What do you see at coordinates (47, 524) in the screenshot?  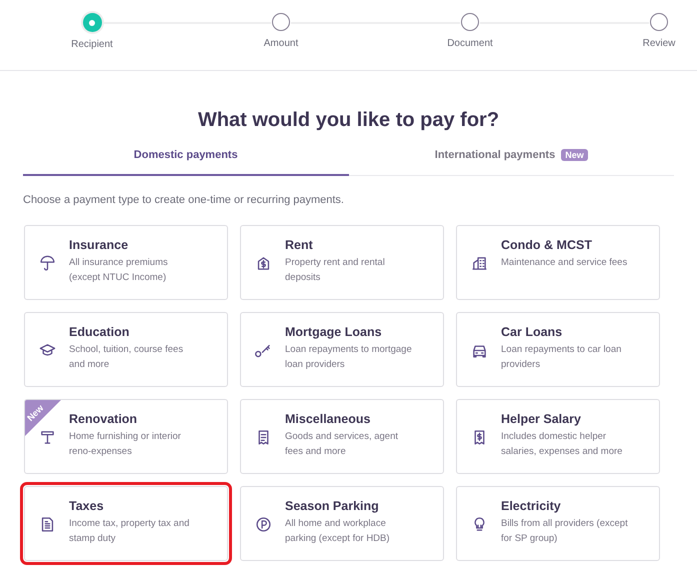 I see `document-icon` at bounding box center [47, 524].